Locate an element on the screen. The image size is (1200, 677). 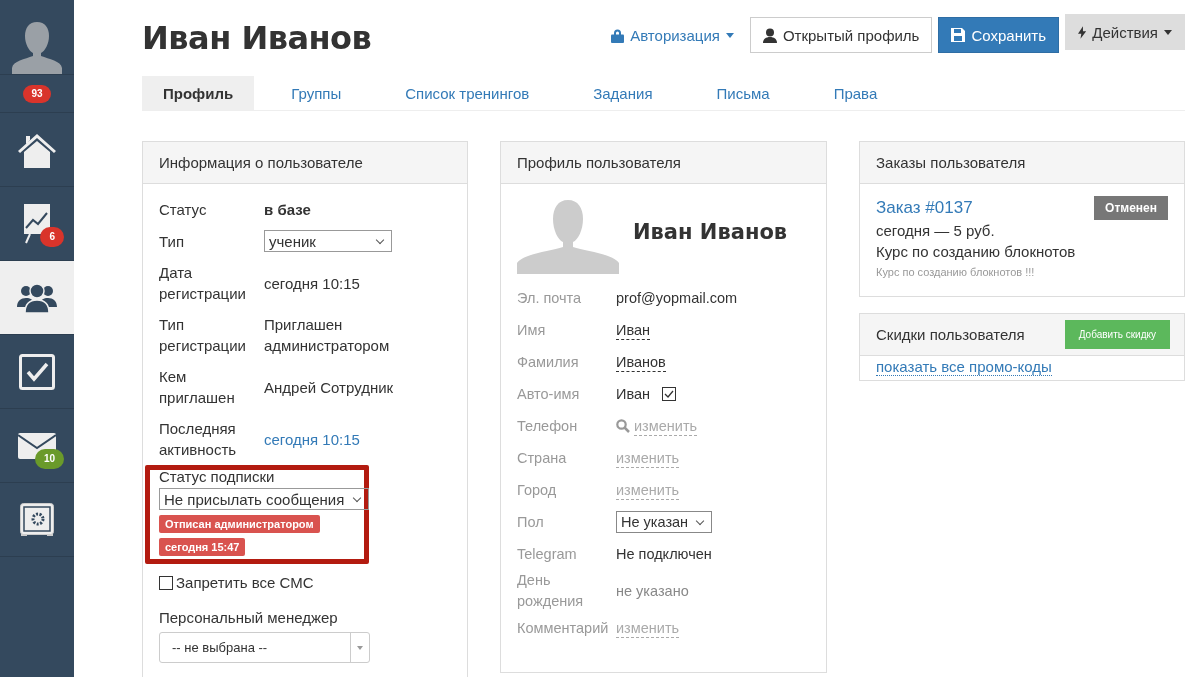
chart-board-icon is located at coordinates (37, 223).